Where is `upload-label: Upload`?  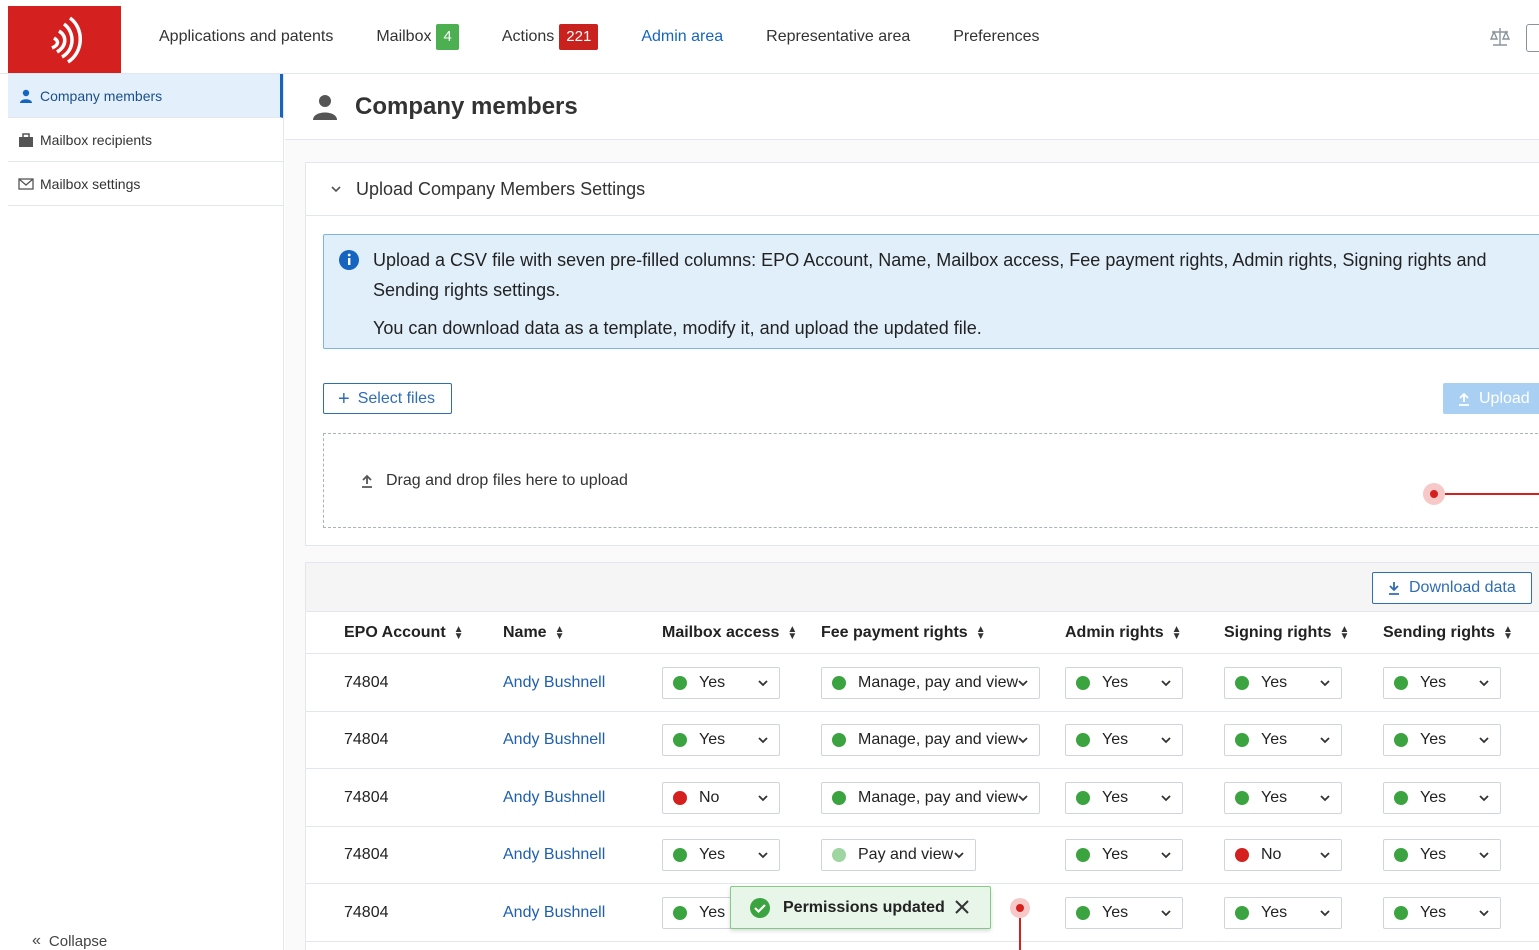
upload-label: Upload is located at coordinates (1504, 398).